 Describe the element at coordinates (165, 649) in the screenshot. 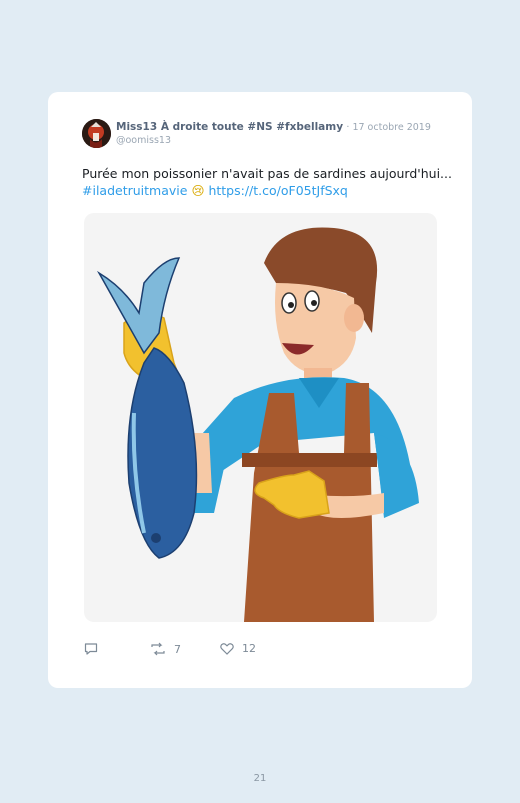

I see `retweet-button: 7` at that location.